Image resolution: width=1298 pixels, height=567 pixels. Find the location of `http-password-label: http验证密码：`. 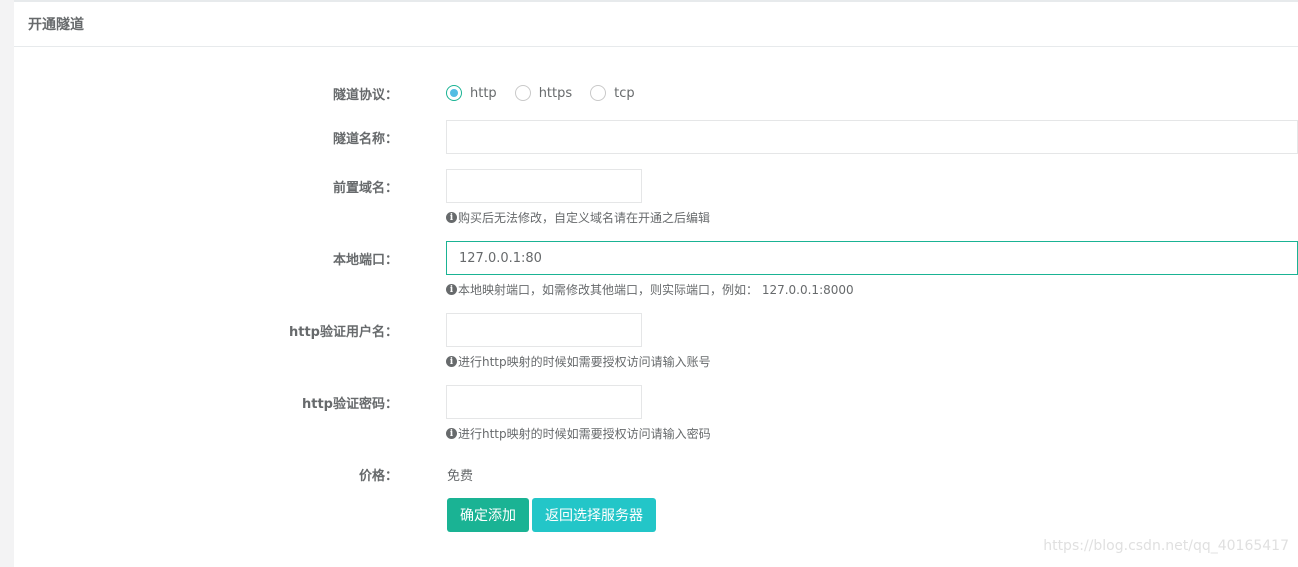

http-password-label: http验证密码： is located at coordinates (350, 404).